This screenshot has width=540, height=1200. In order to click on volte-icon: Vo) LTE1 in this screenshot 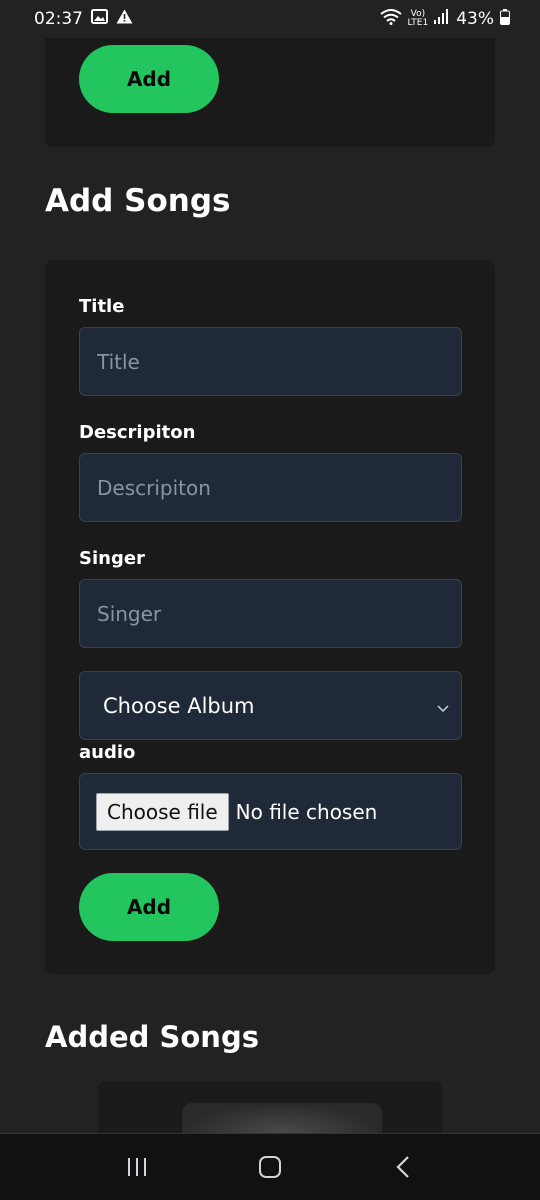, I will do `click(418, 18)`.